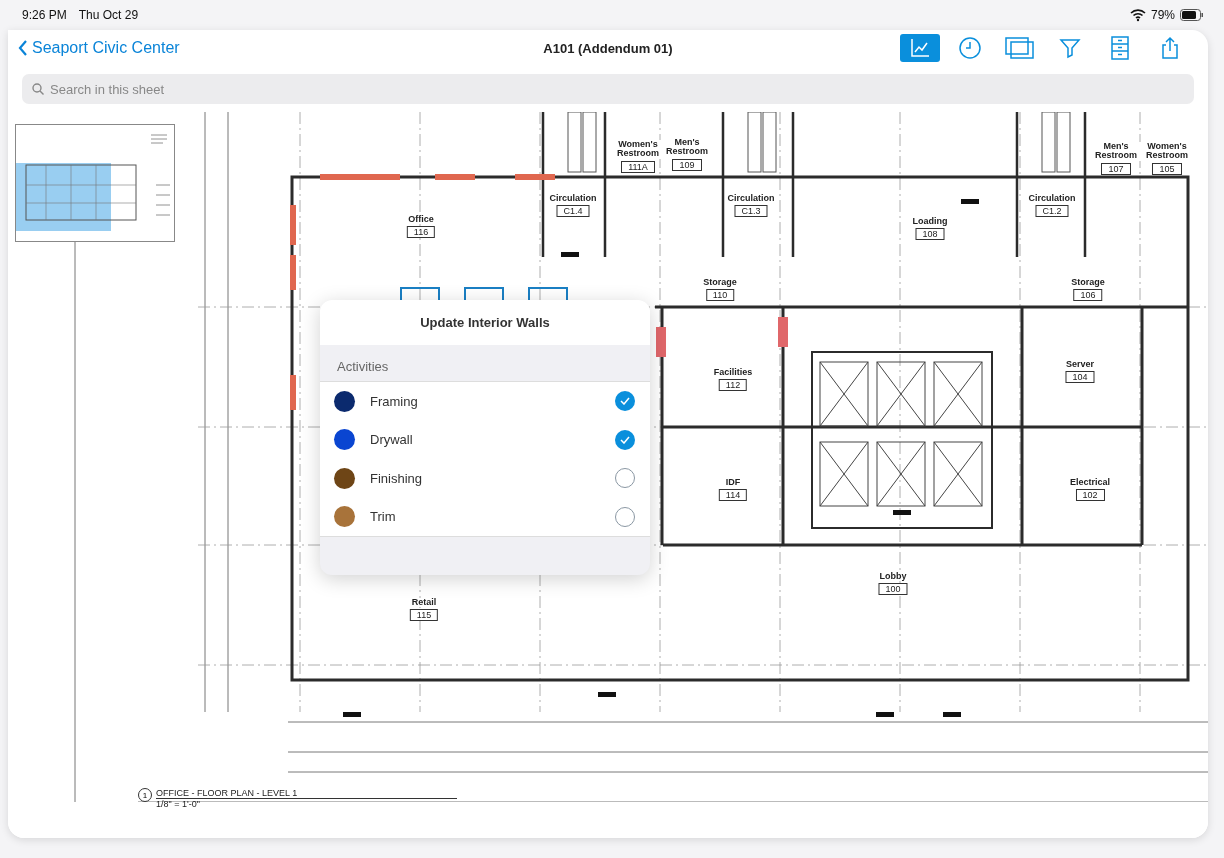  I want to click on overlapping-rectangles-icon, so click(1020, 48).